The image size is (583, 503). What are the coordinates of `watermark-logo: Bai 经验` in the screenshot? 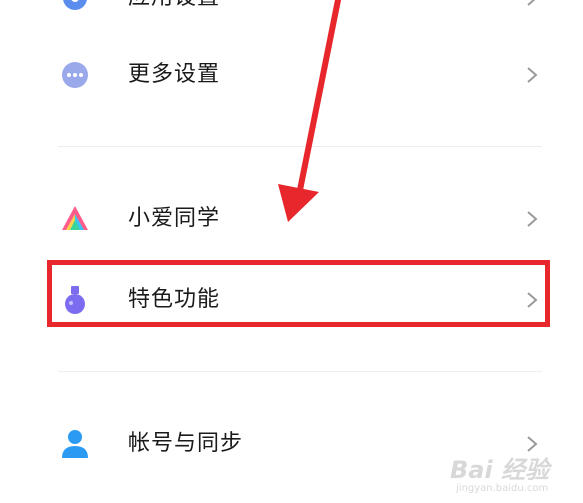 It's located at (500, 470).